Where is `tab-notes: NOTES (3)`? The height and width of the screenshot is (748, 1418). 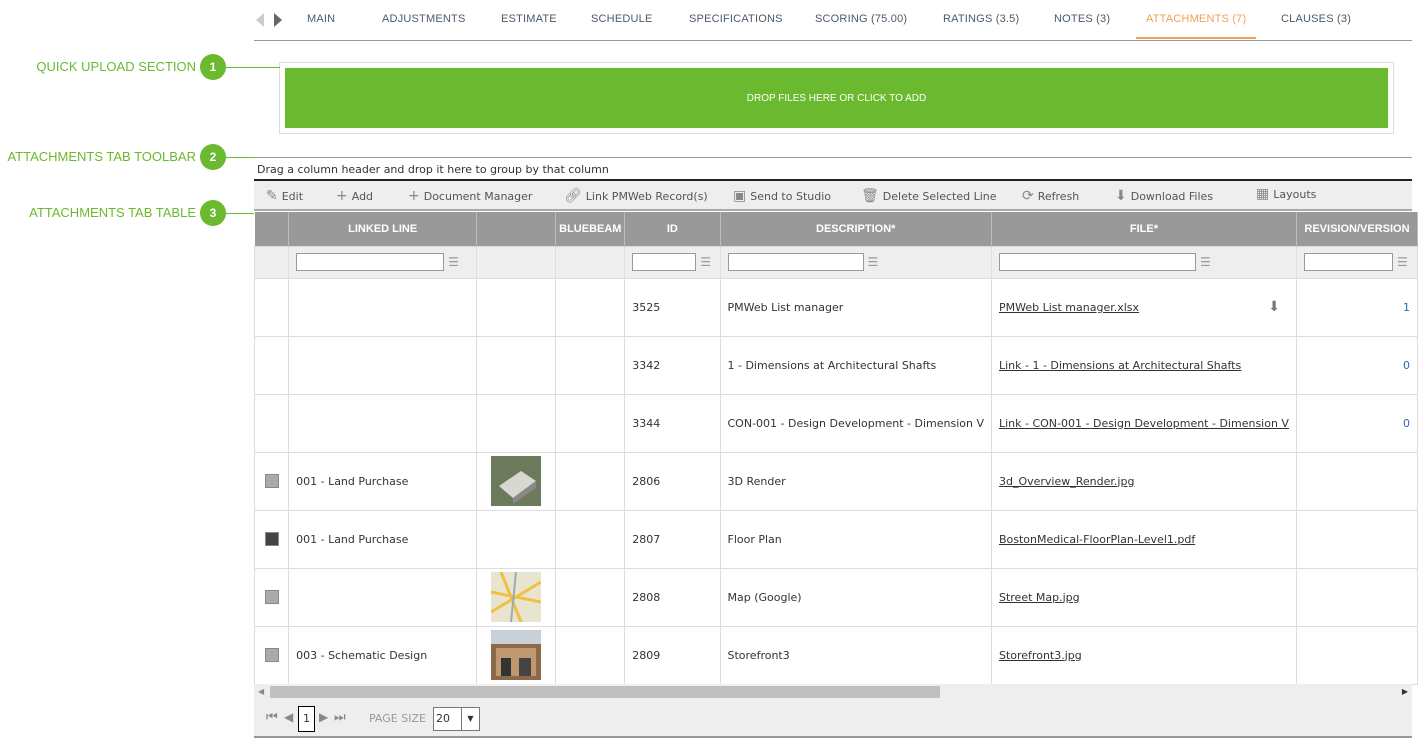
tab-notes: NOTES (3) is located at coordinates (1082, 19).